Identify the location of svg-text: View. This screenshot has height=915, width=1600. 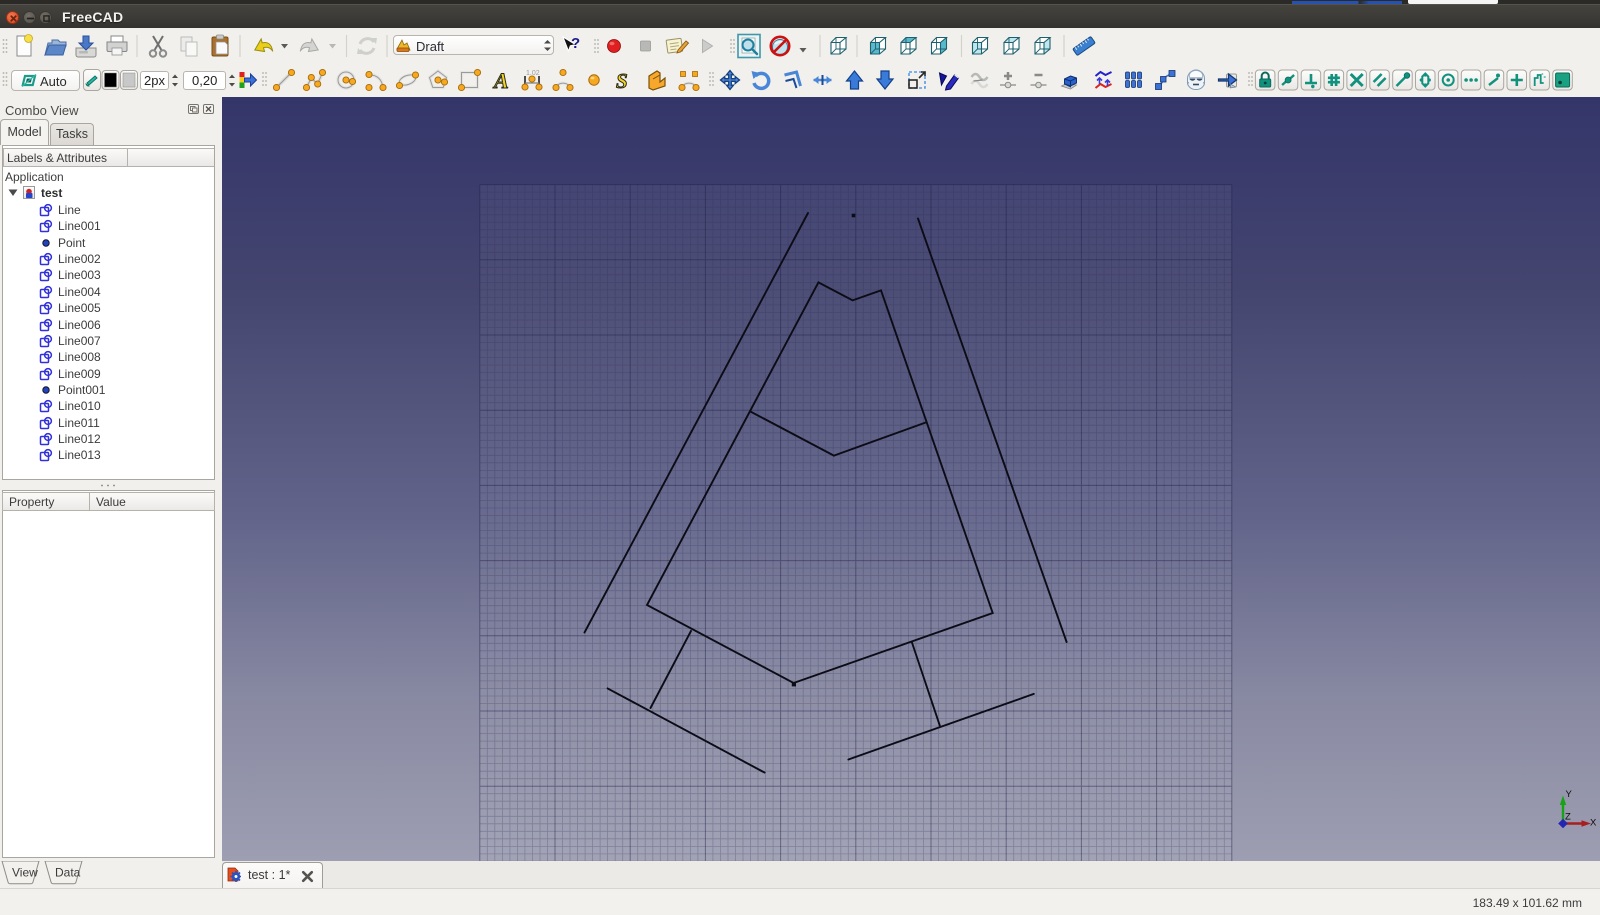
(25, 873).